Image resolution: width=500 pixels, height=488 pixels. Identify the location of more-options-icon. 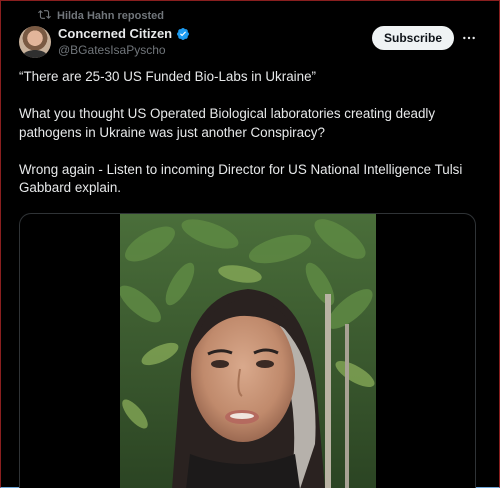
(469, 38).